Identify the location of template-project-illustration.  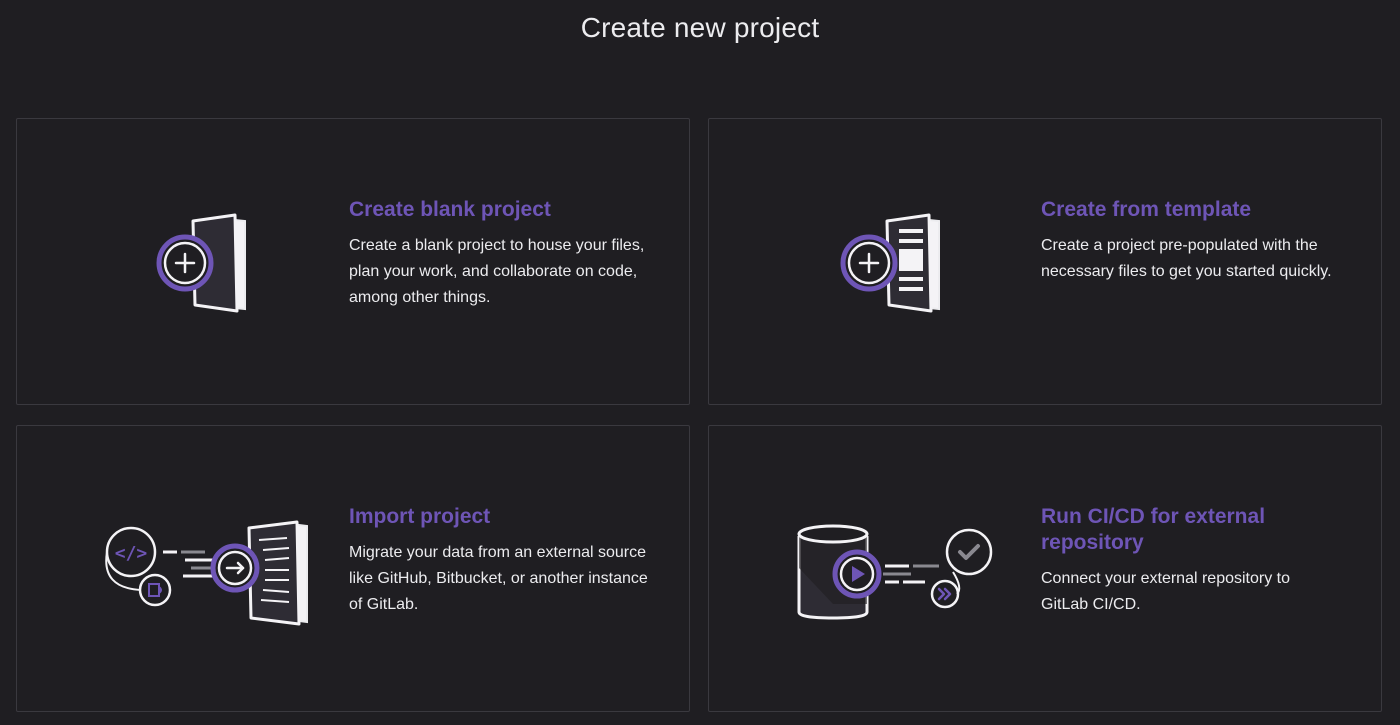
(909, 264).